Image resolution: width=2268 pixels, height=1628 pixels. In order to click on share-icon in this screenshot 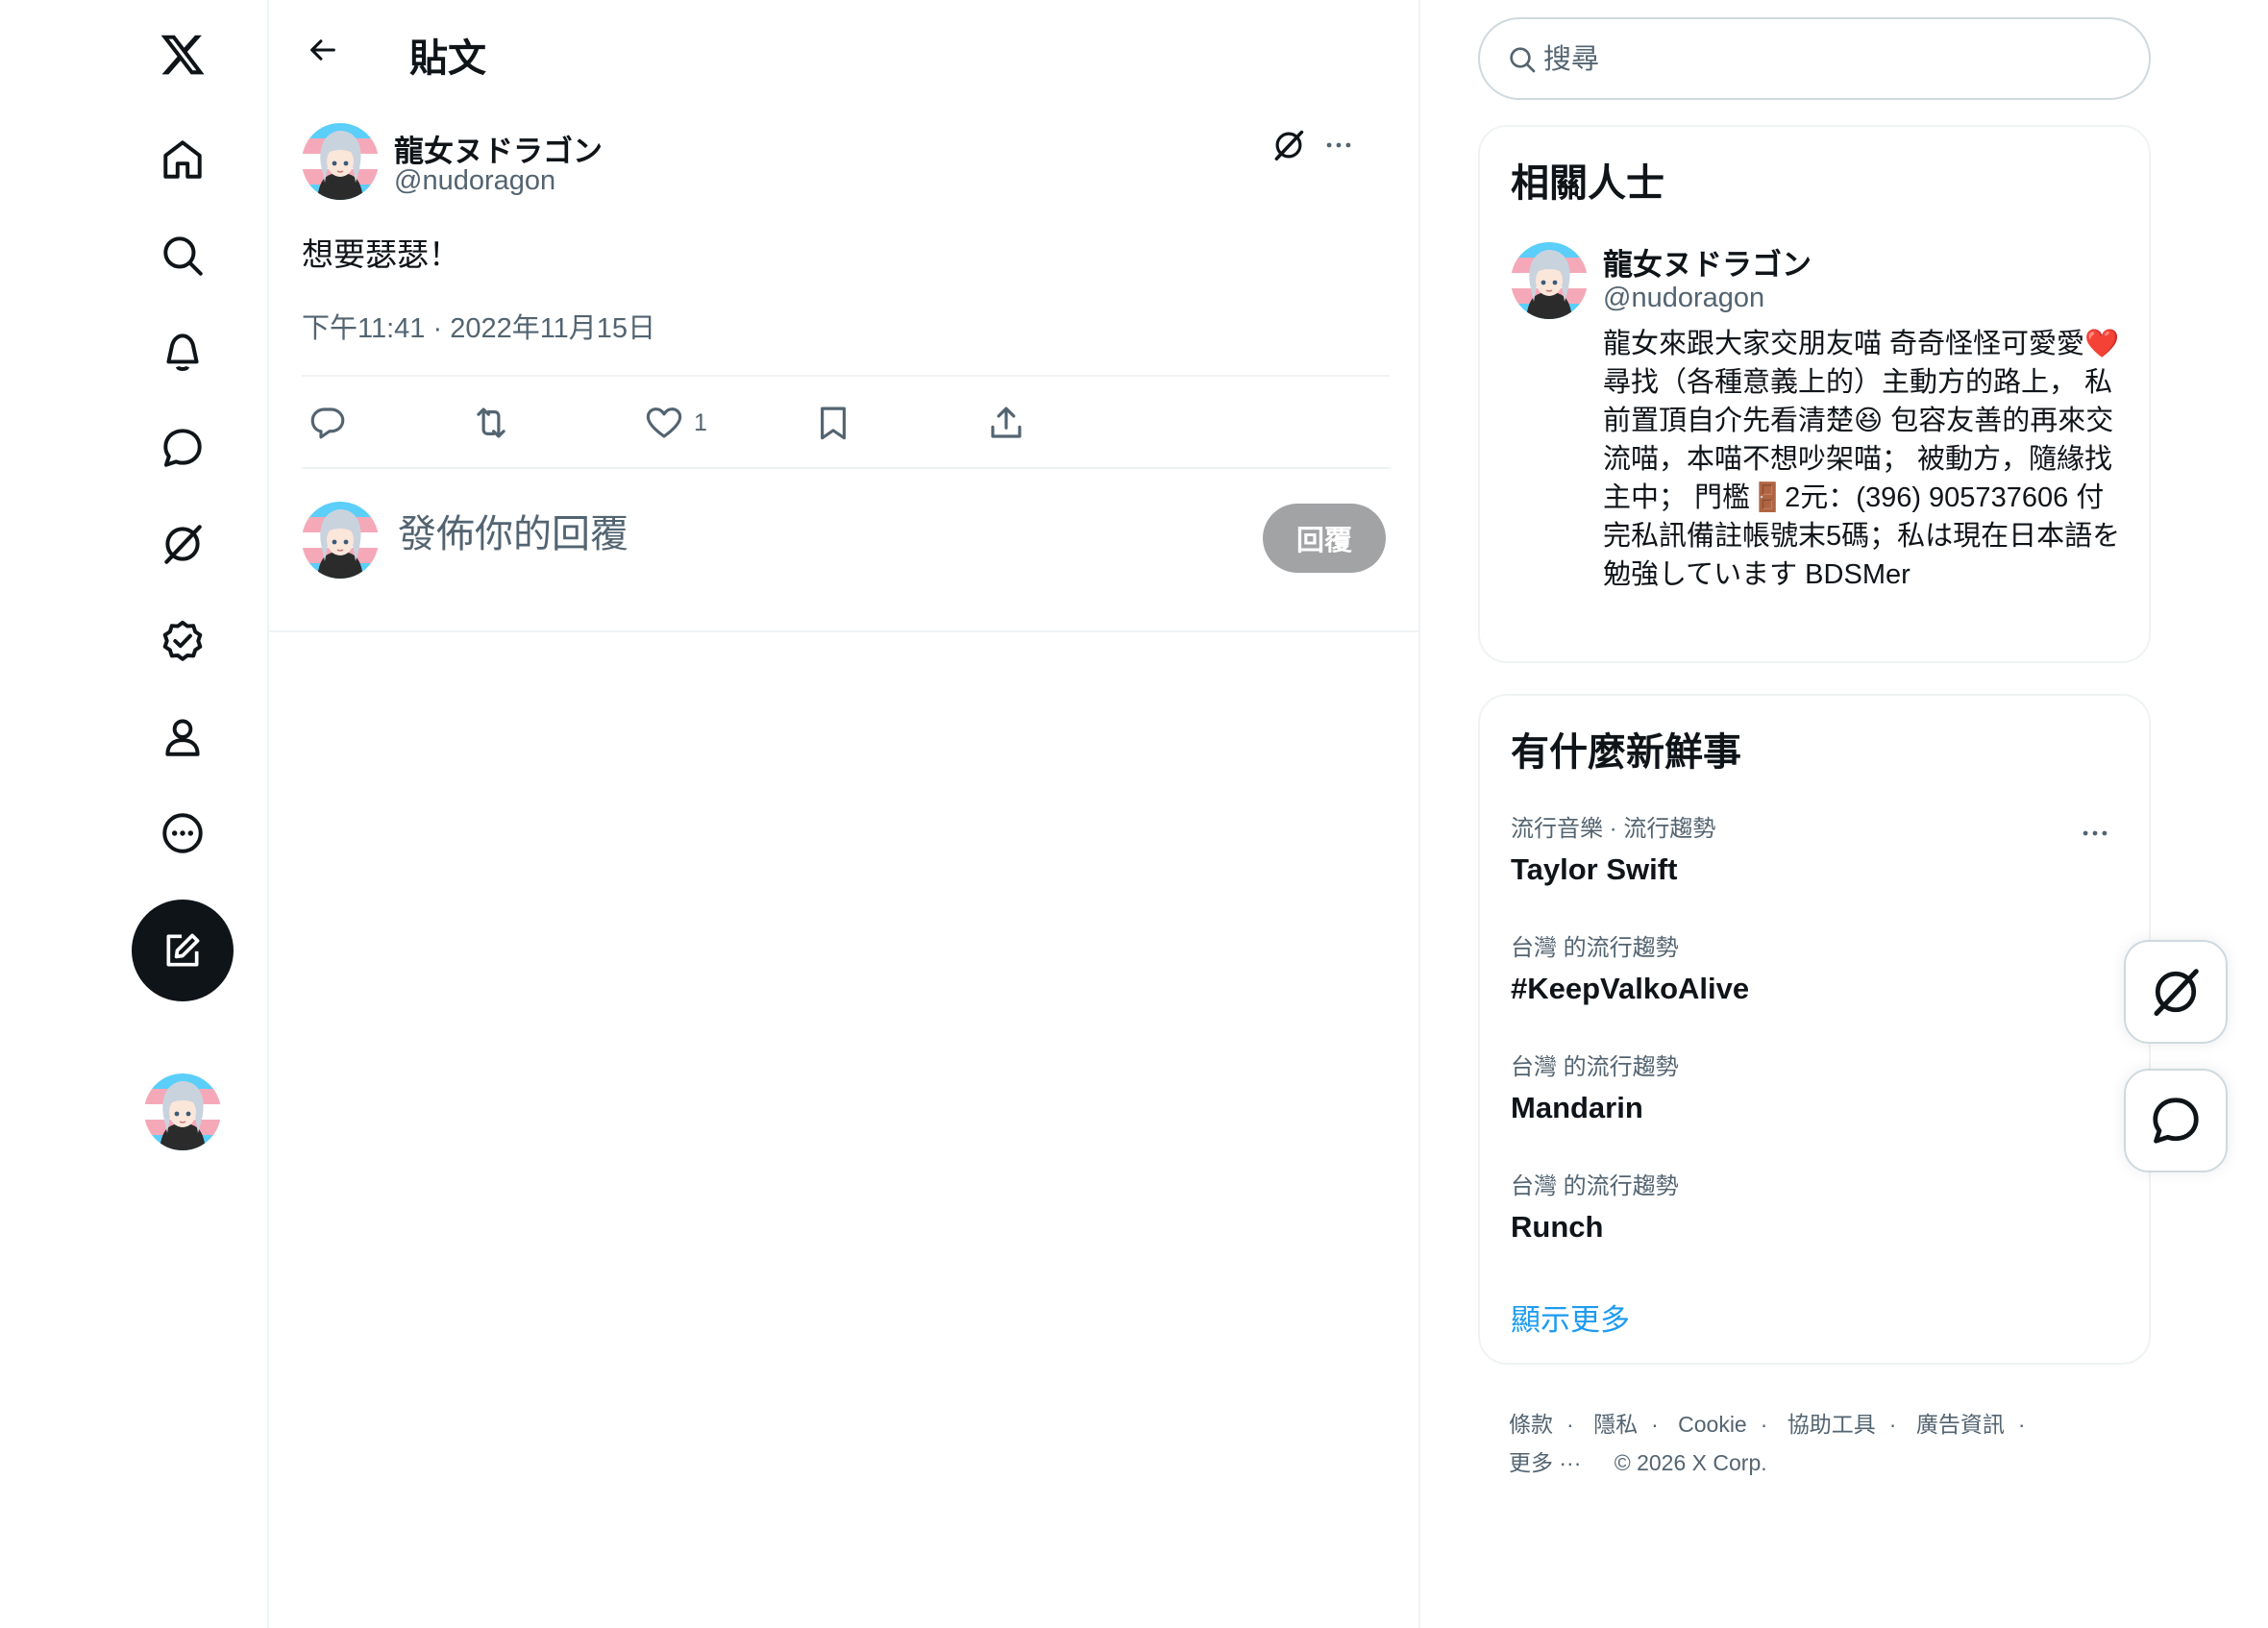, I will do `click(1006, 422)`.